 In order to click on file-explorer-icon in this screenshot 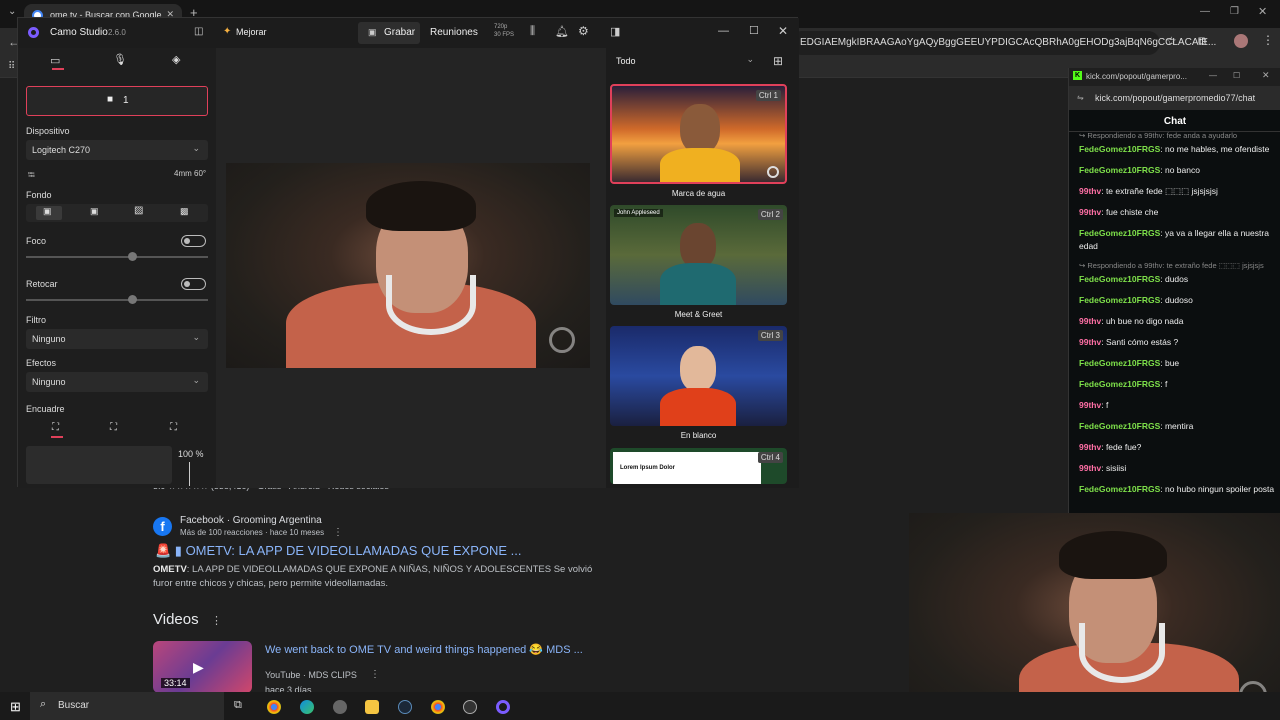, I will do `click(372, 707)`.